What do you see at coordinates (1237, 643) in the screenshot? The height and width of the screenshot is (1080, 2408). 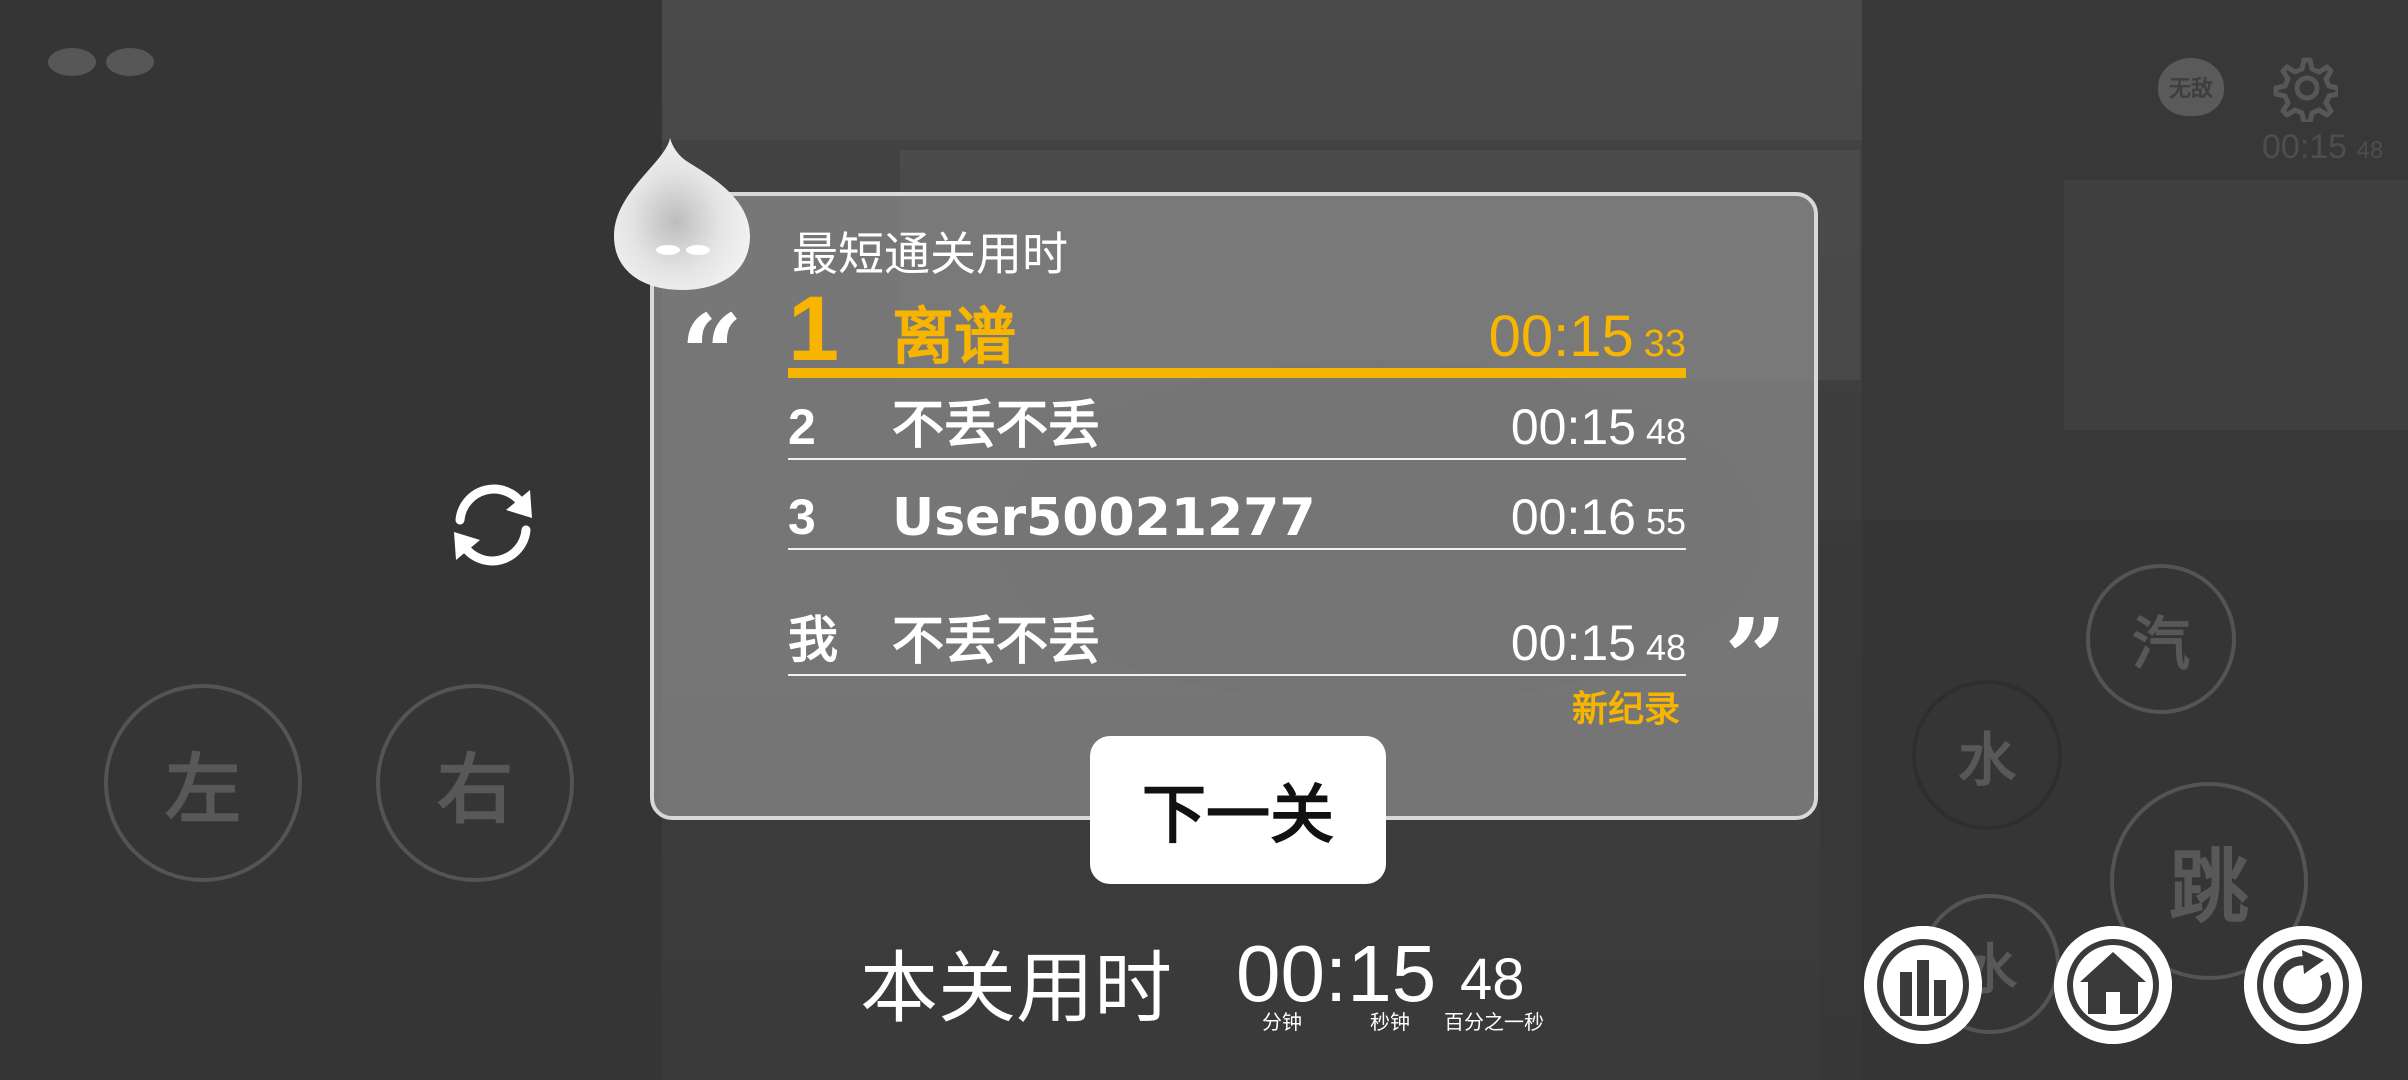 I see `leaderboard-row-me: 我 不丢不丢 00:15 48` at bounding box center [1237, 643].